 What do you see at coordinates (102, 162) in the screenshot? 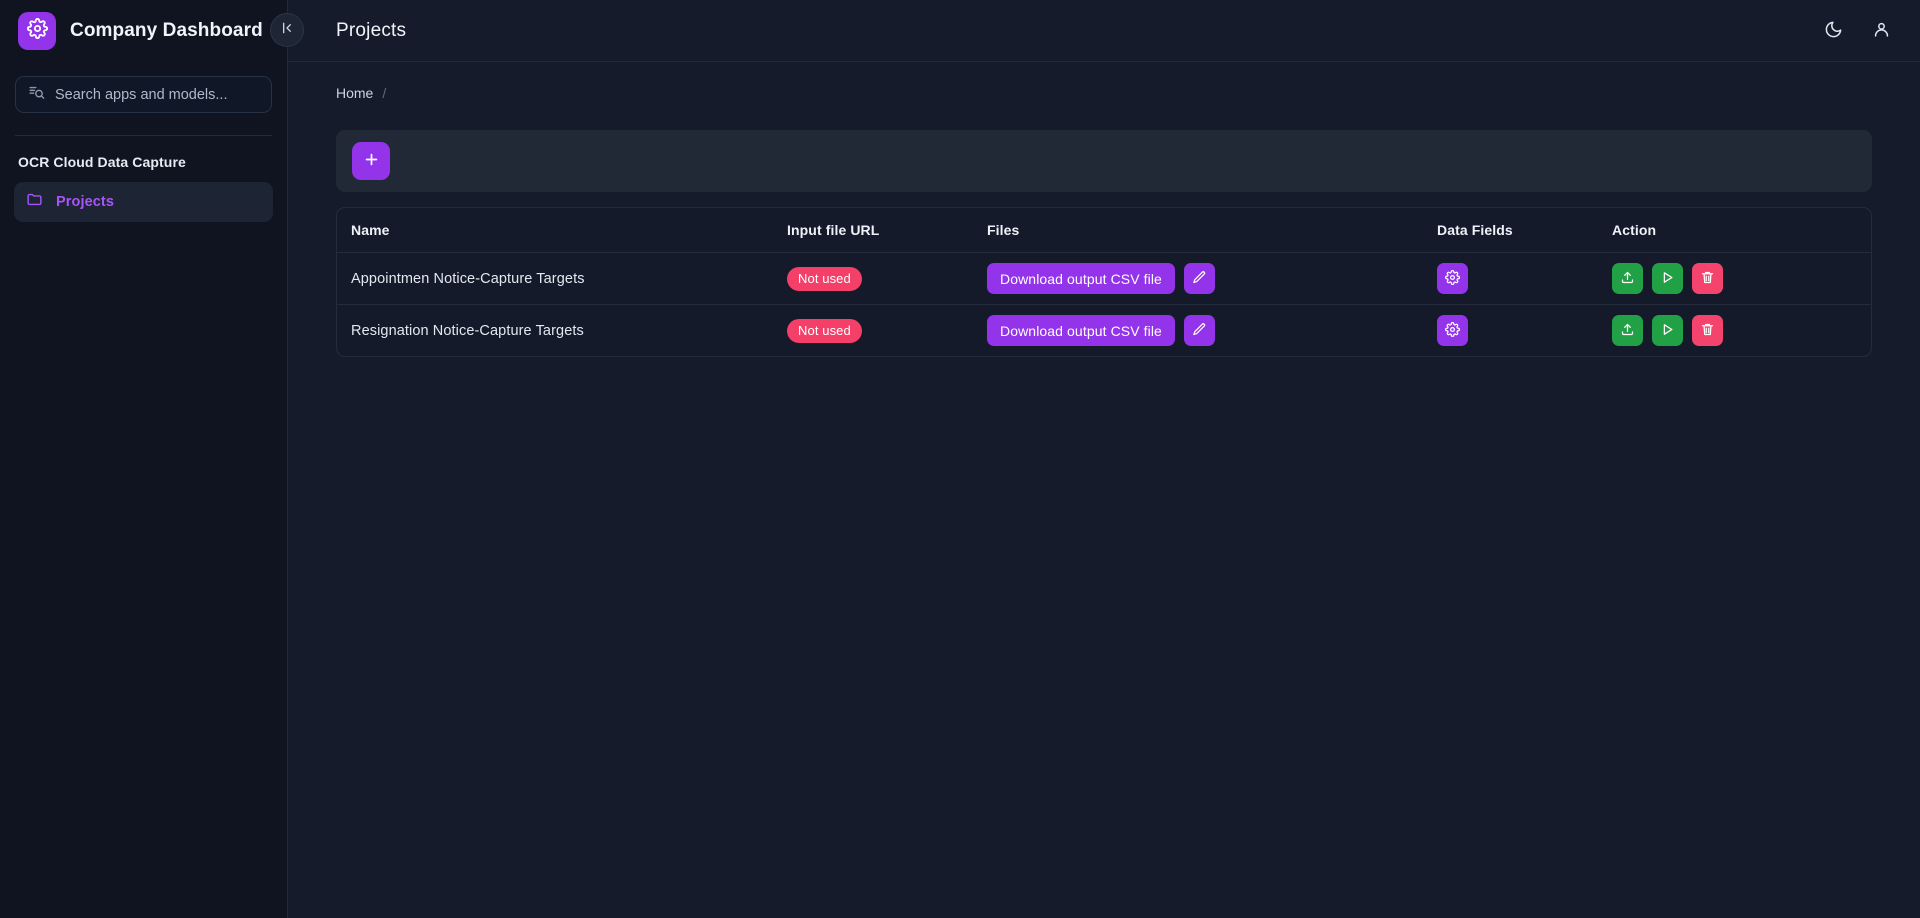
I see `sidebar-group-title: OCR Cloud Data Capture` at bounding box center [102, 162].